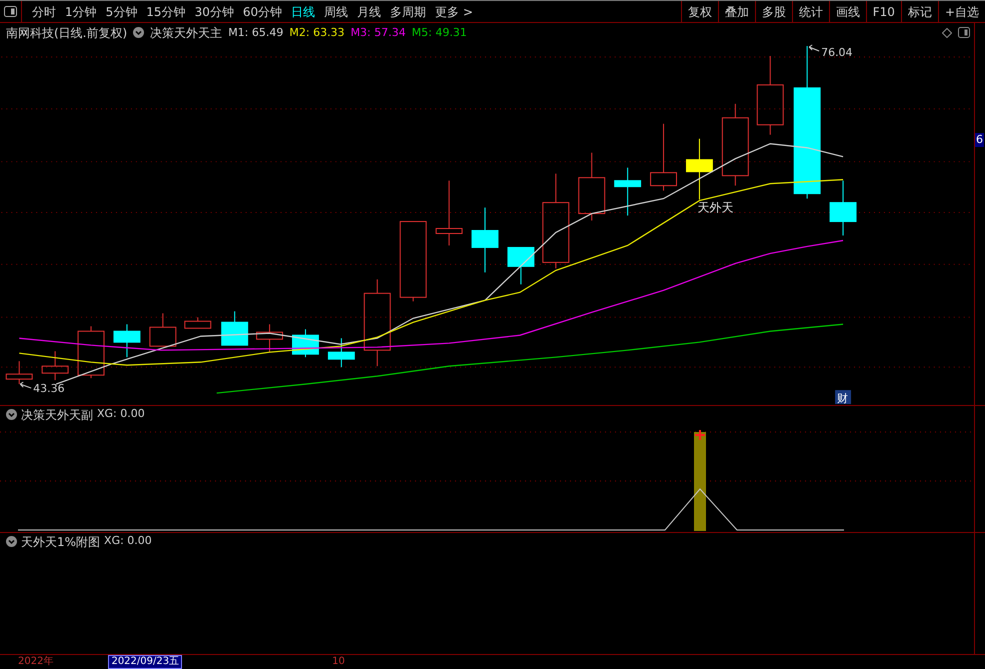 The image size is (985, 669). Describe the element at coordinates (186, 33) in the screenshot. I see `indicator-name: 决策天外天主` at that location.